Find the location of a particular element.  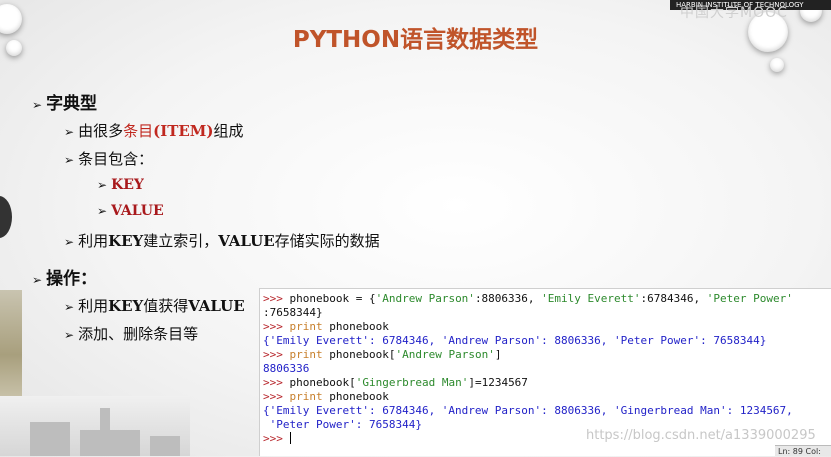

shell-line: >>> phonebook['Gingerbread Man']=1234567 is located at coordinates (395, 382).